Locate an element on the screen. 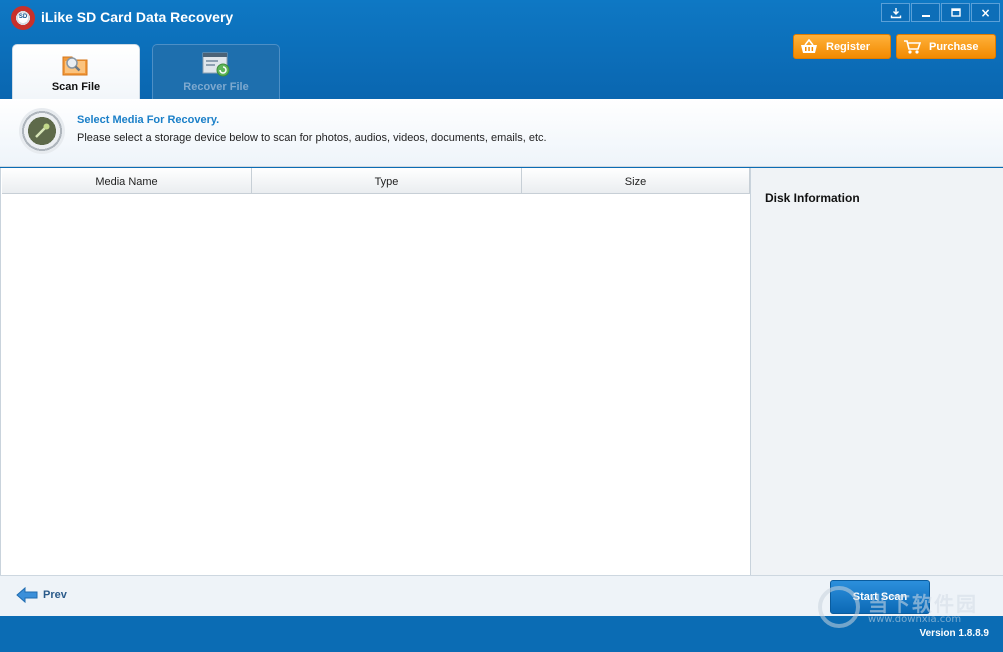  tab-recover-file: Recover File is located at coordinates (216, 71).